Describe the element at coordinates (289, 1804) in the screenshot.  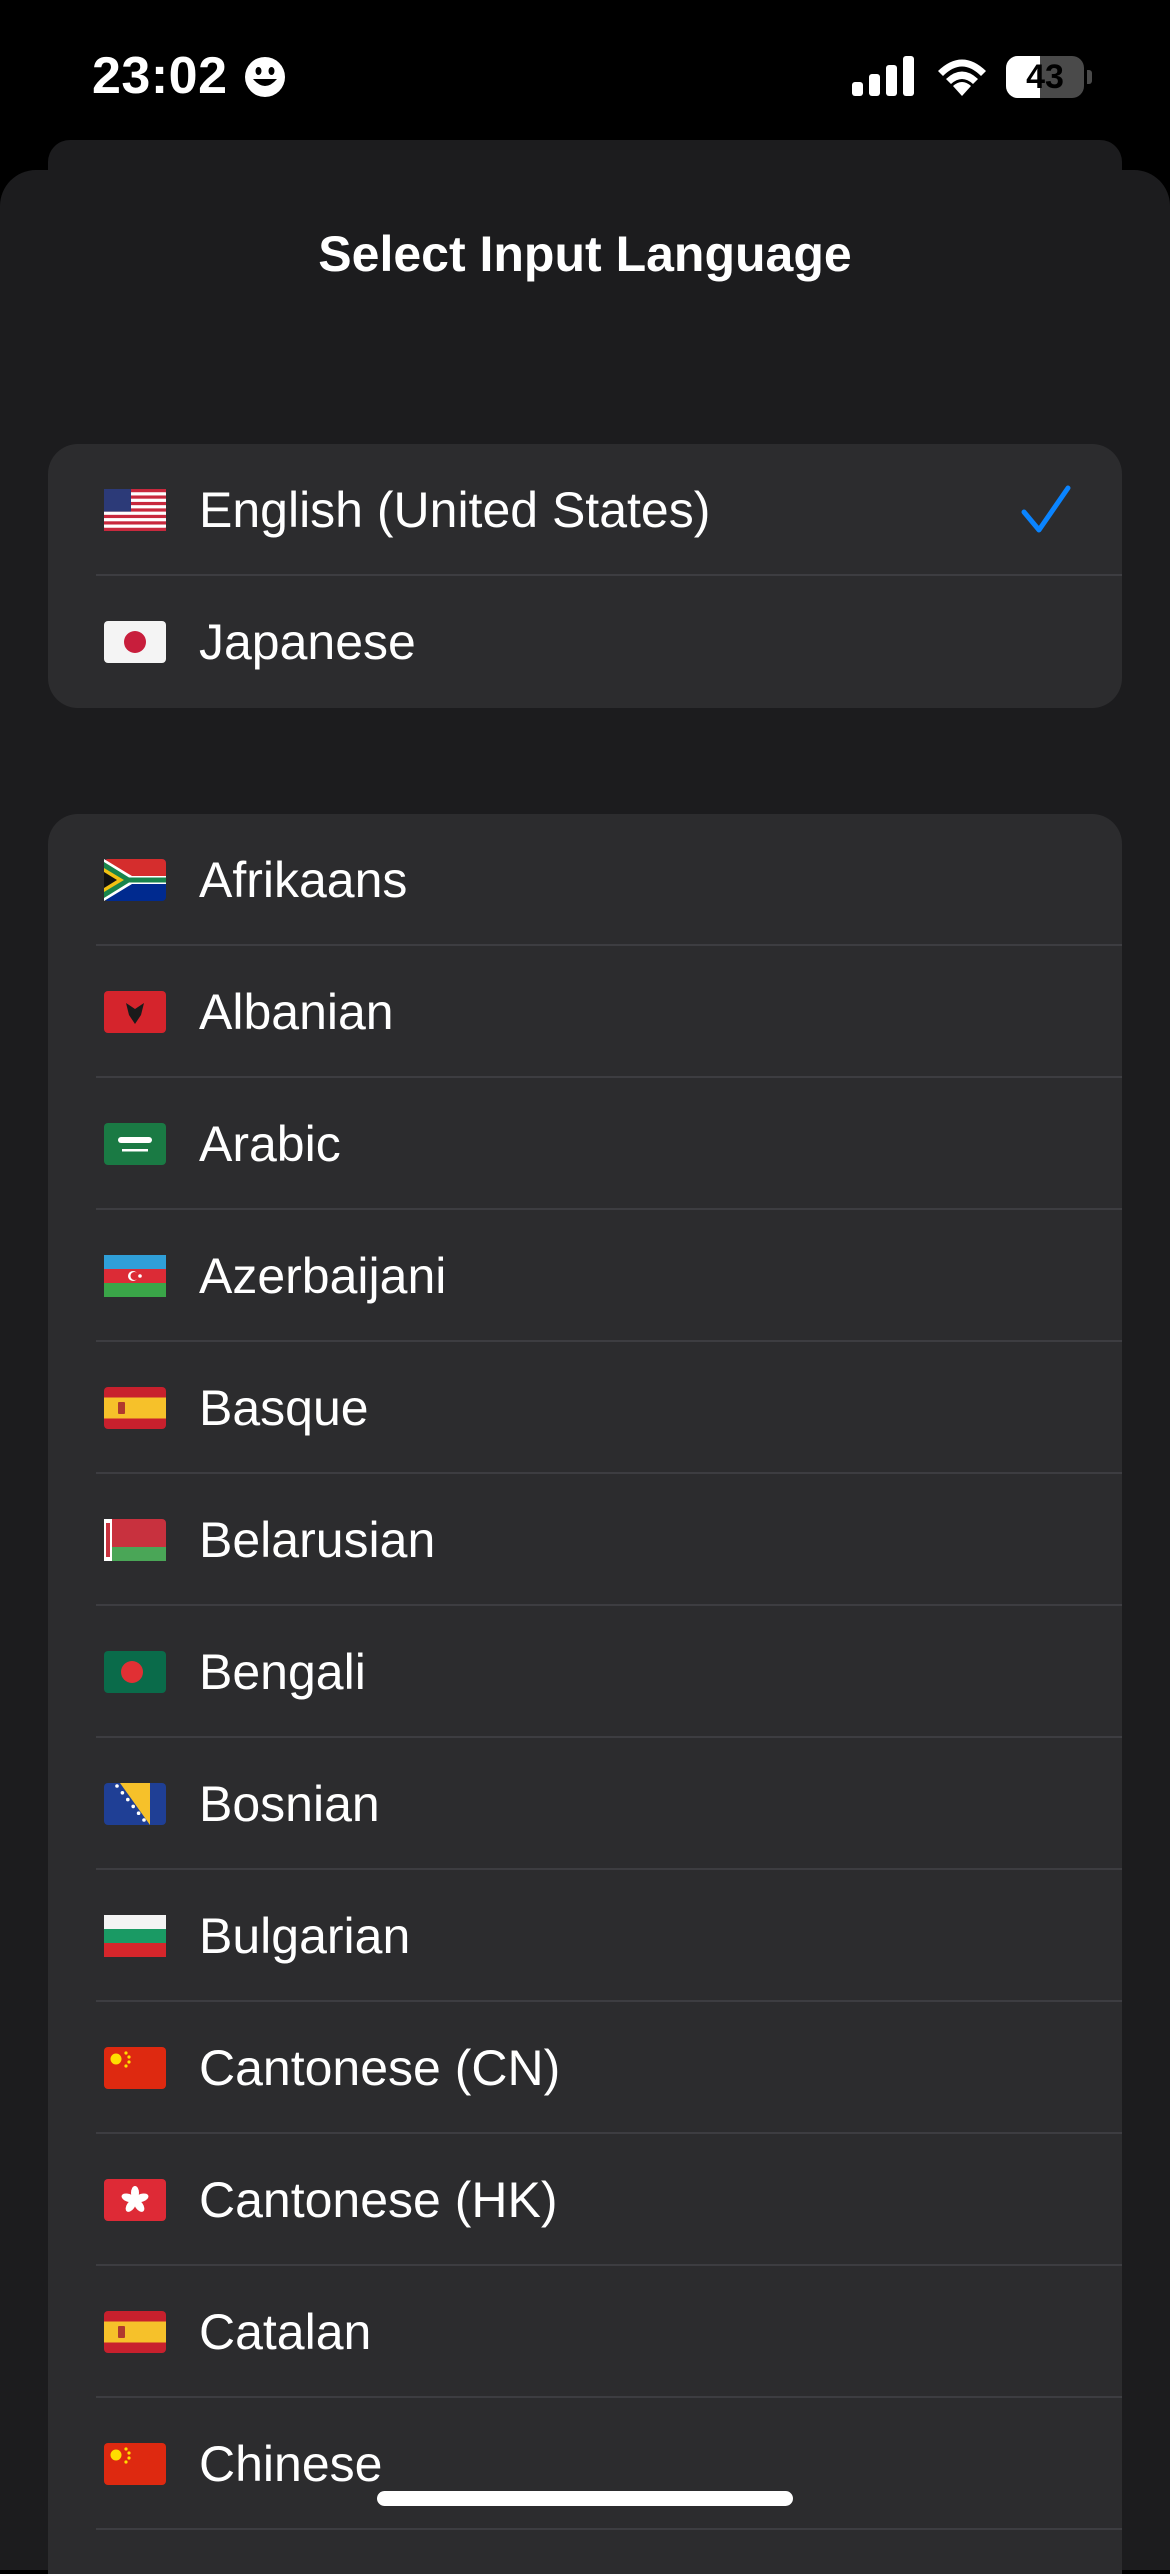
I see `language-label: Bosnian` at that location.